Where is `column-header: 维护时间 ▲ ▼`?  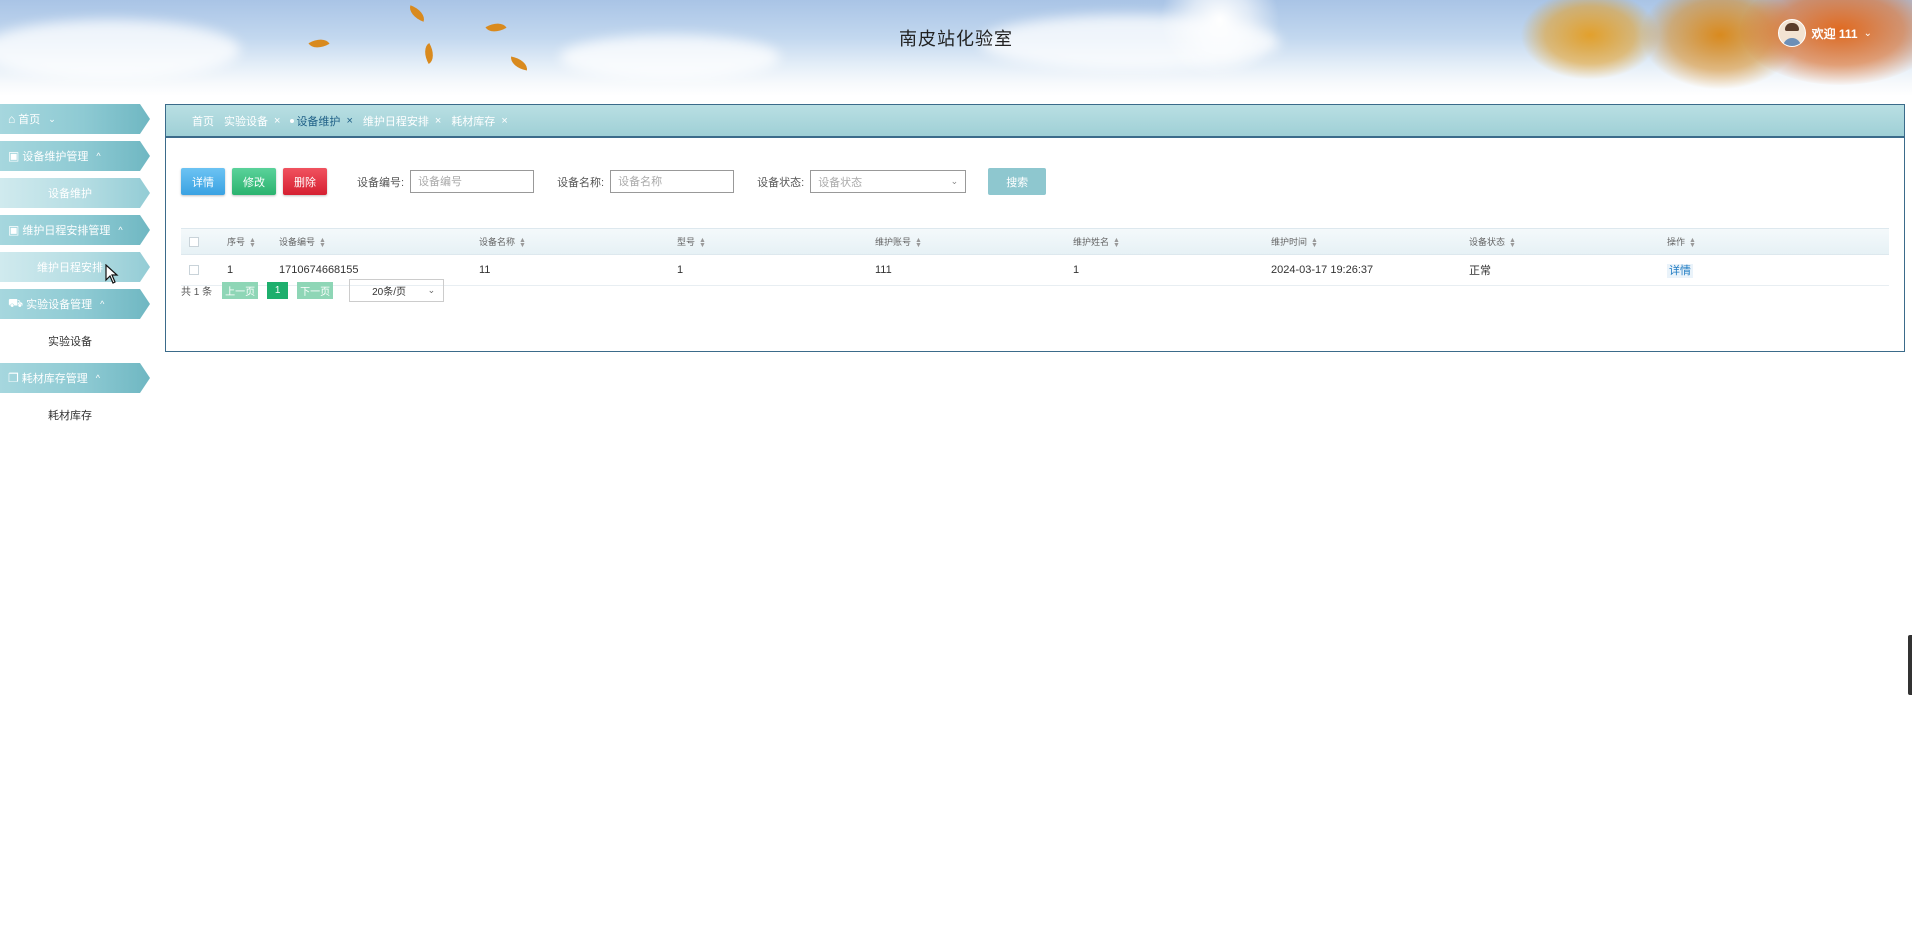 column-header: 维护时间 ▲ ▼ is located at coordinates (1362, 241).